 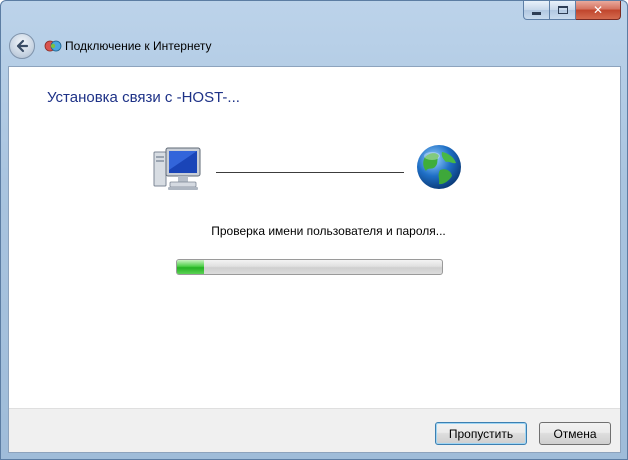 I want to click on minimize-button, so click(x=536, y=10).